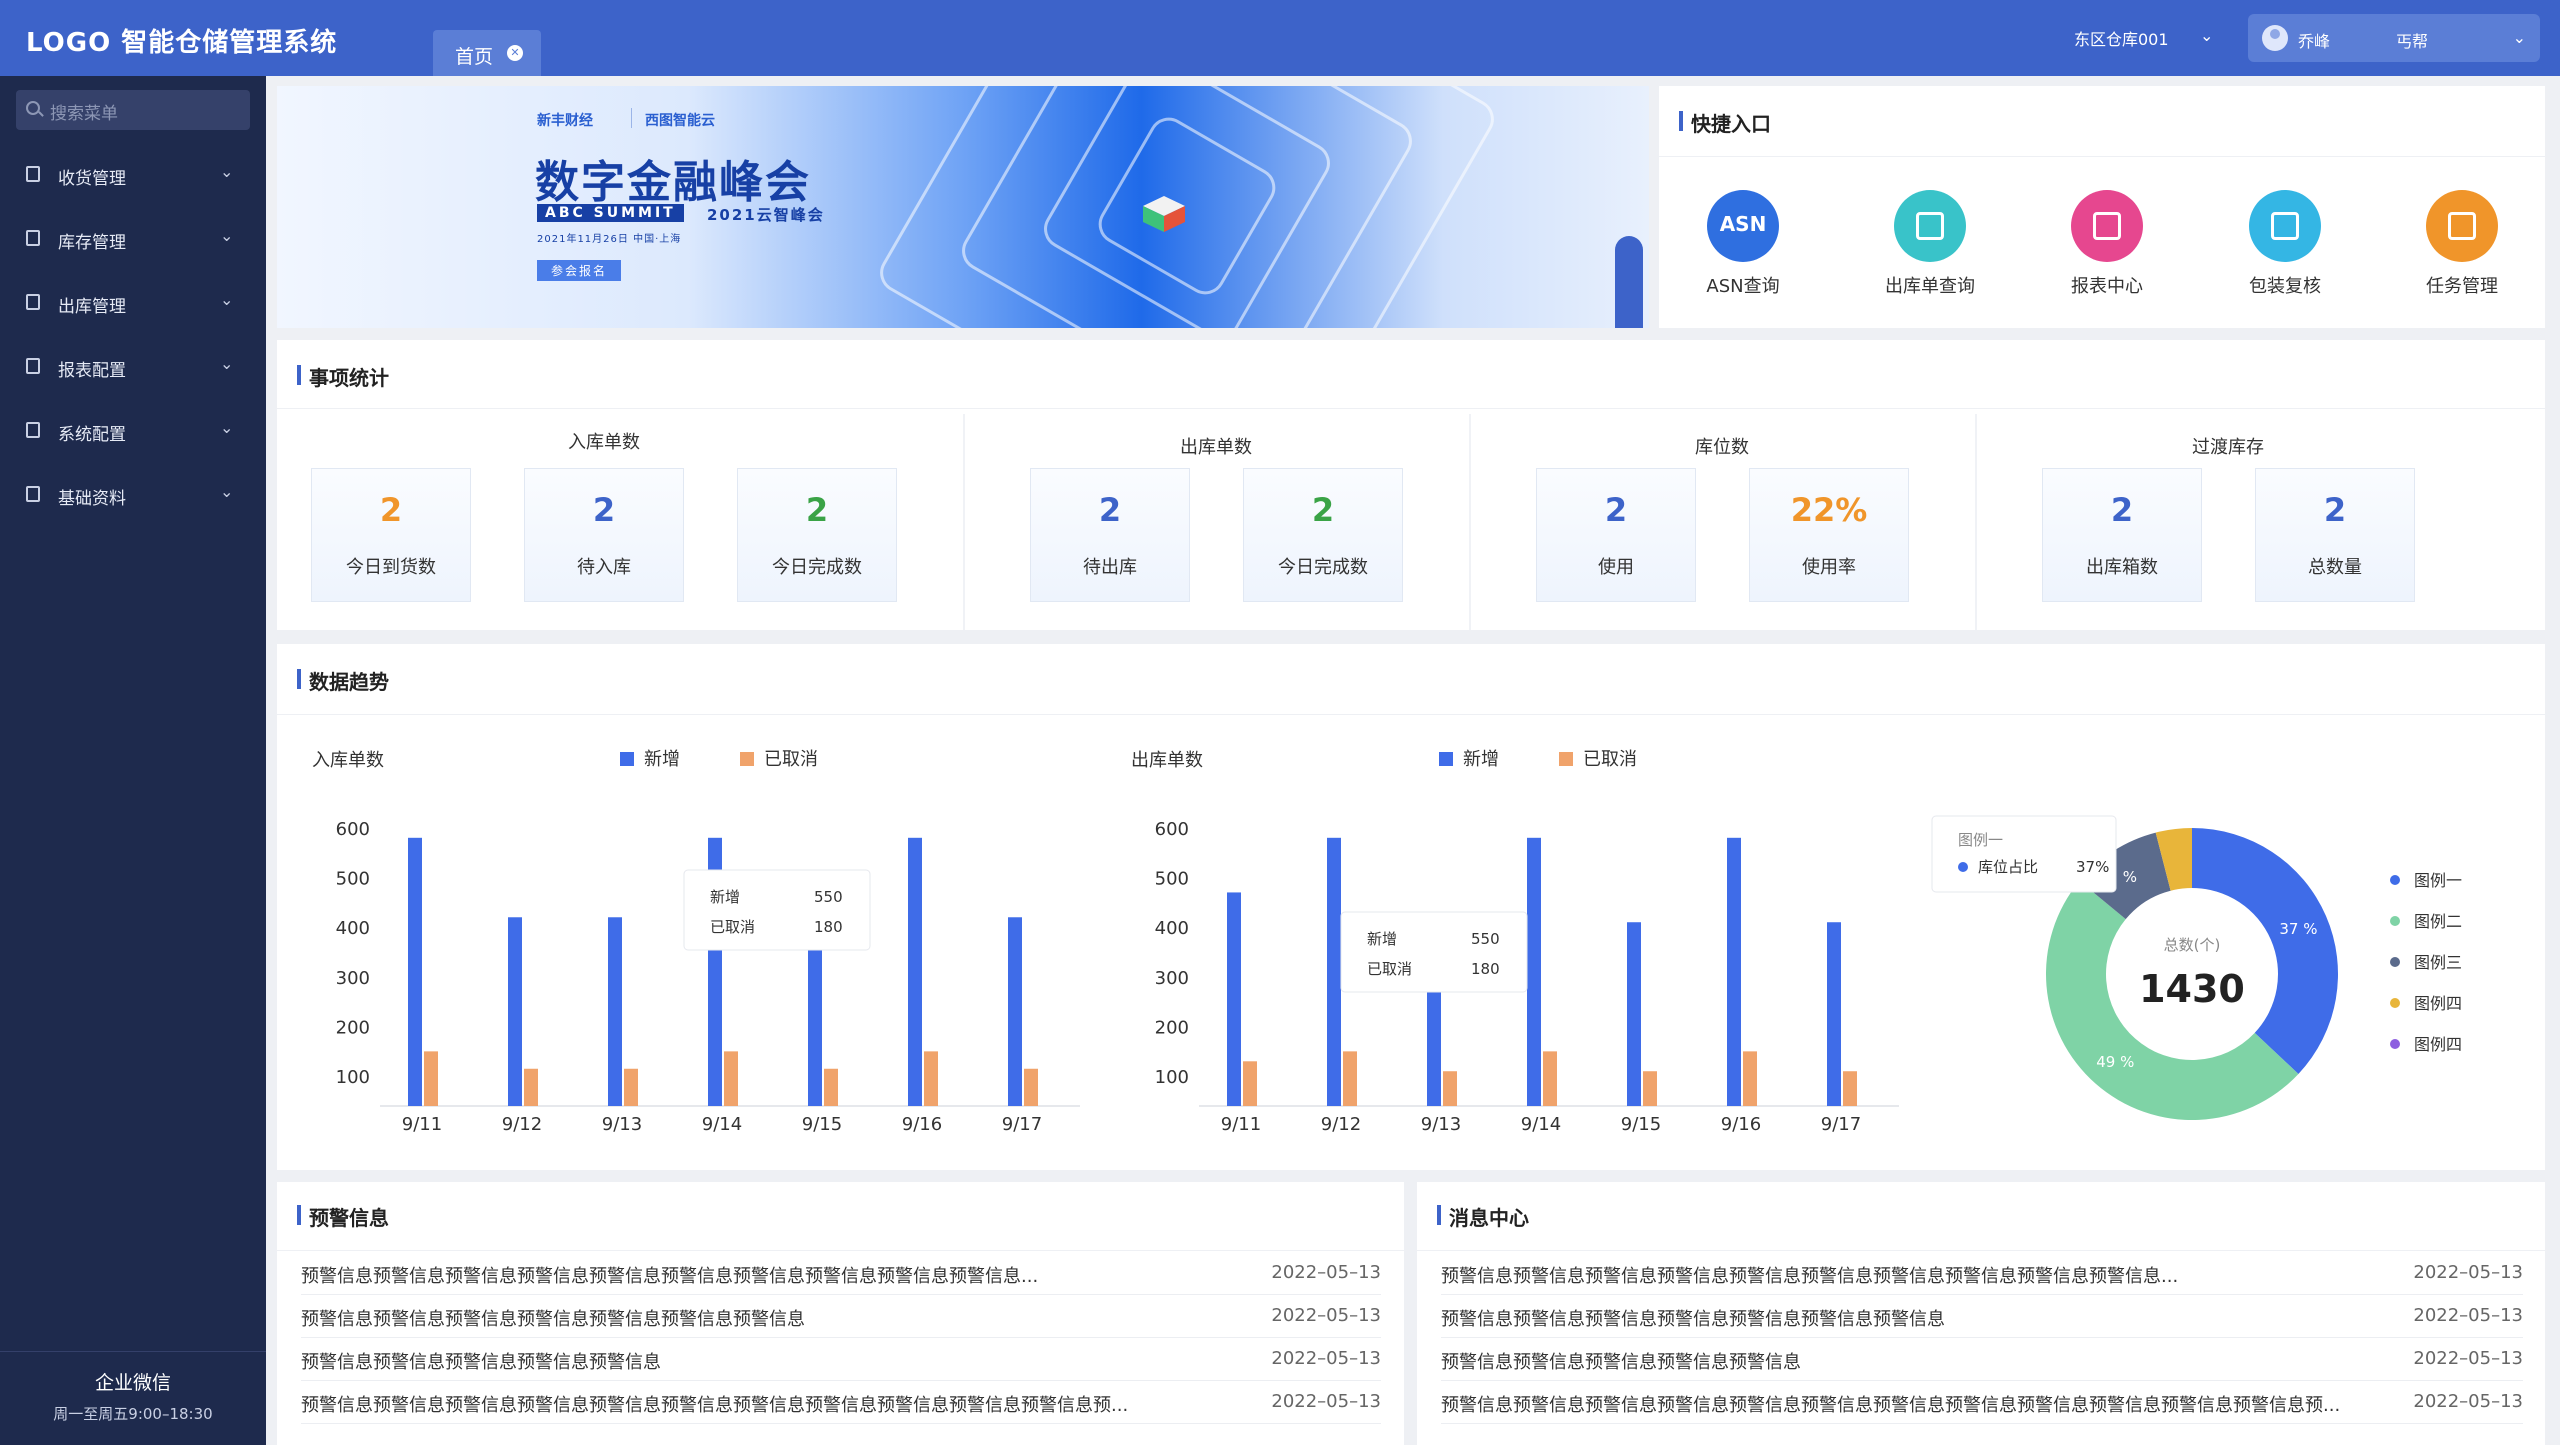 The height and width of the screenshot is (1445, 2560). I want to click on stat-label: 今日完成数, so click(817, 567).